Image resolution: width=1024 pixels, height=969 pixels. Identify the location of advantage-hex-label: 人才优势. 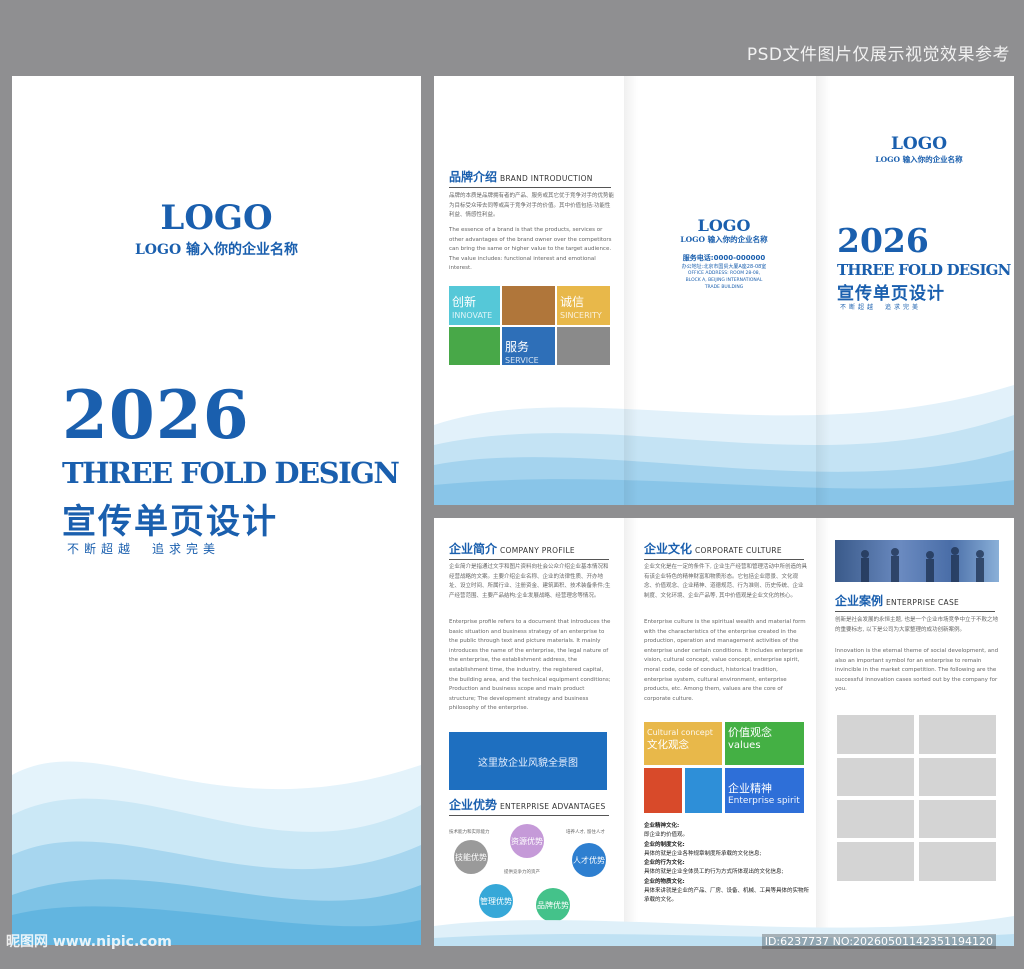
(589, 860).